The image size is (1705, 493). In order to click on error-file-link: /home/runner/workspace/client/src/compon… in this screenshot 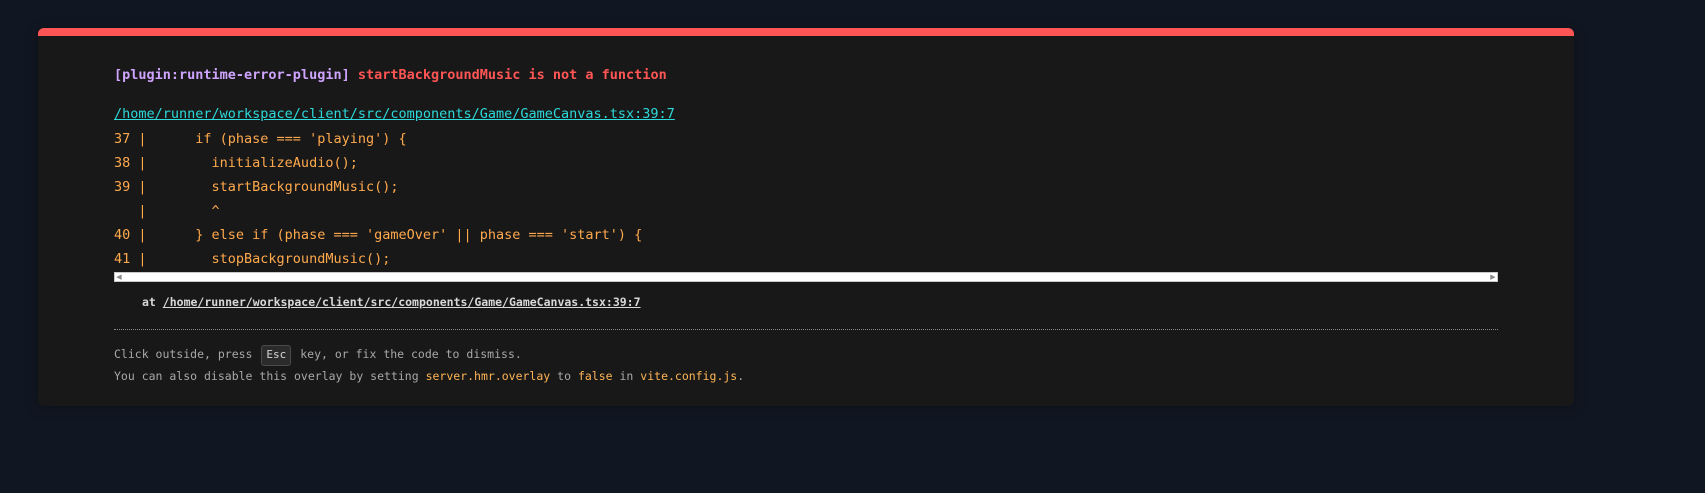, I will do `click(394, 114)`.